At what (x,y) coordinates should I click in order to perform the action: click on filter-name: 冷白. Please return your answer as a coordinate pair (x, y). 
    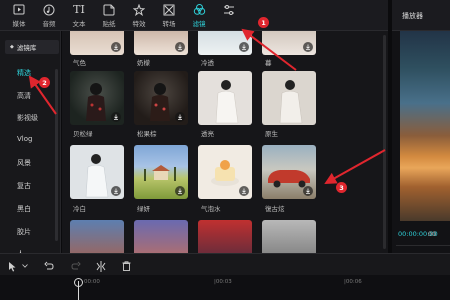
    Looking at the image, I should click on (79, 209).